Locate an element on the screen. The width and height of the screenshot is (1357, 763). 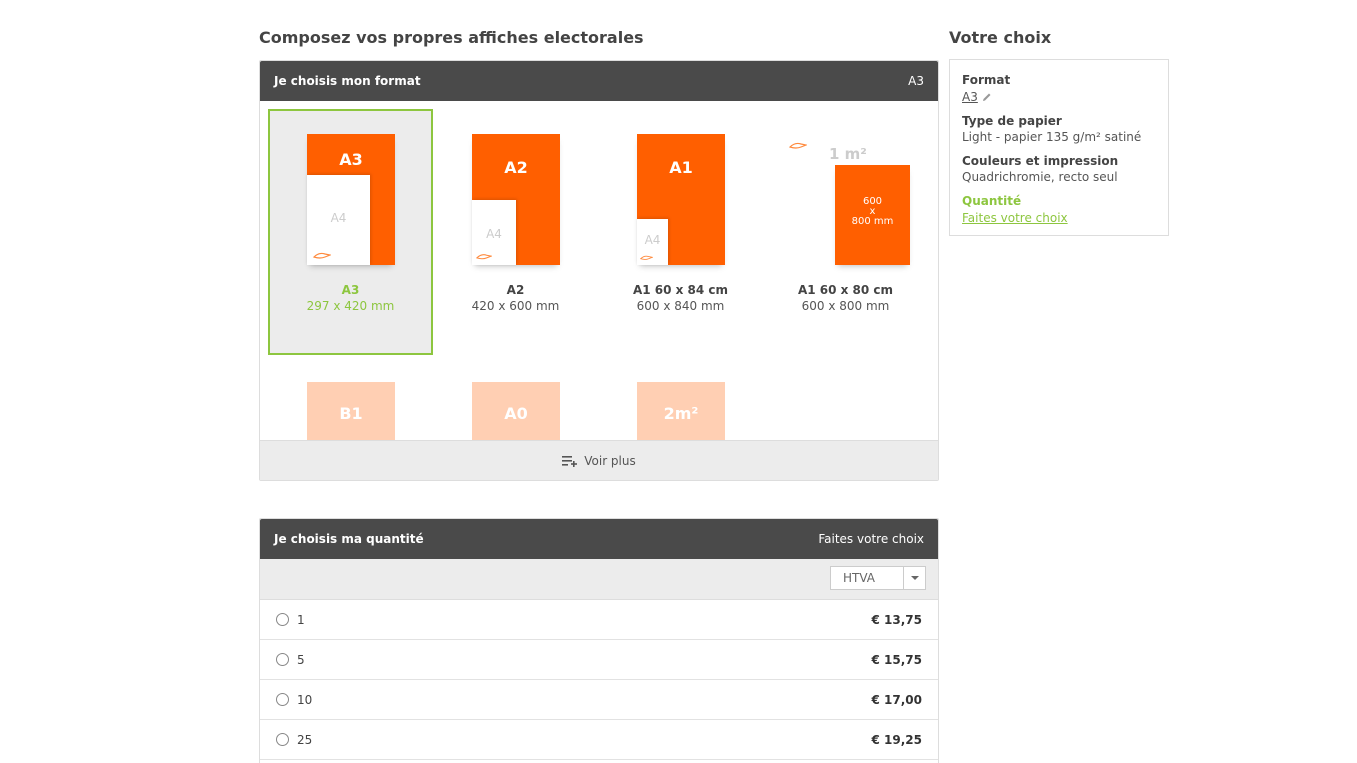
format-name: A1 60 x 84 cm is located at coordinates (680, 290).